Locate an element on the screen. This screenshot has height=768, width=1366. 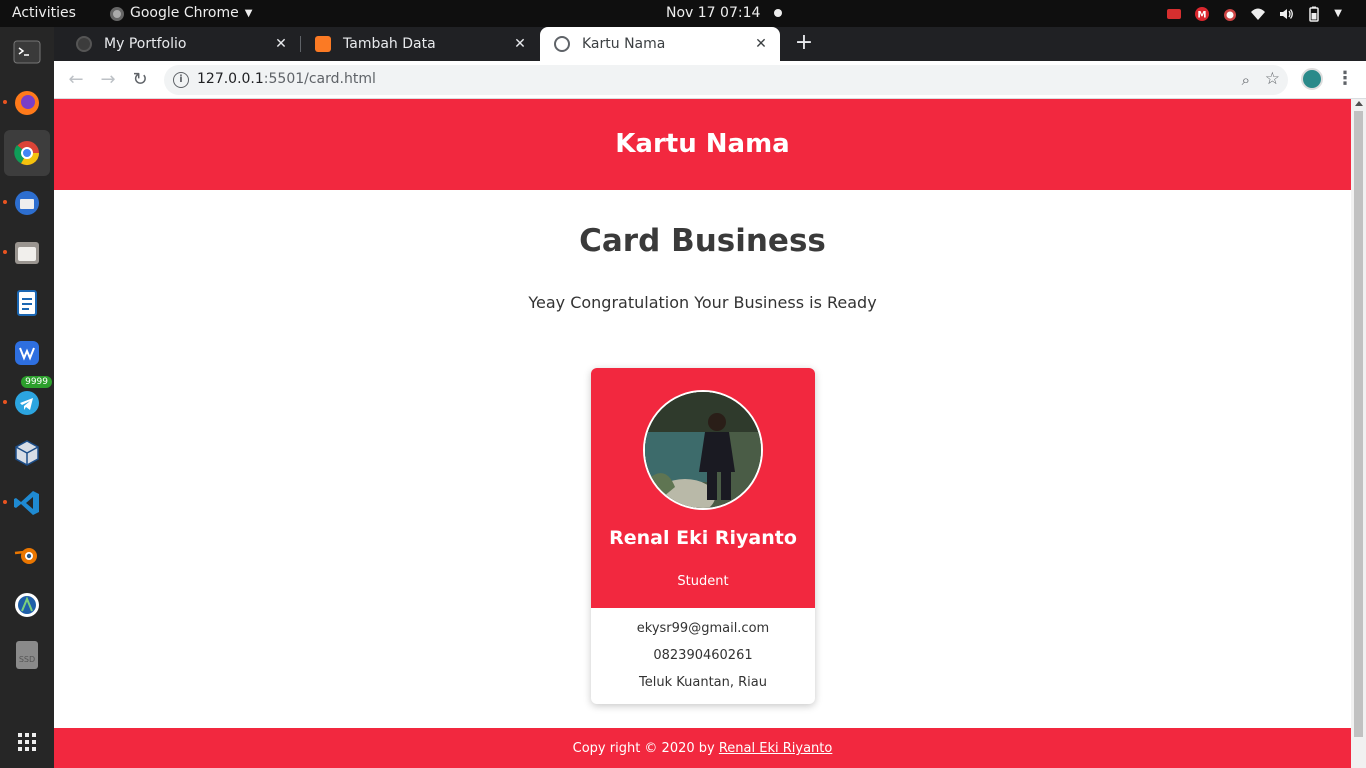
battery-icon is located at coordinates (1314, 14).